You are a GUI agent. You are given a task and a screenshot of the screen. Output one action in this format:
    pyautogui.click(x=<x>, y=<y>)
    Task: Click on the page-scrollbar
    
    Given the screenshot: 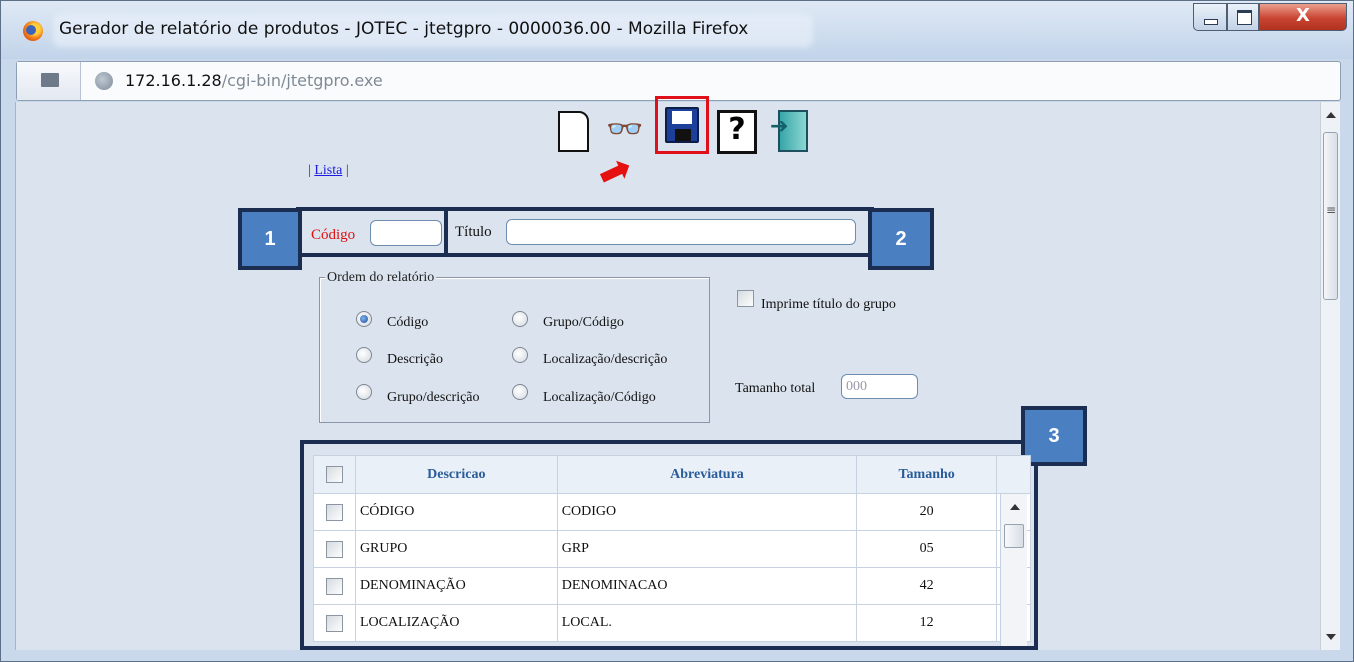 What is the action you would take?
    pyautogui.click(x=1330, y=376)
    